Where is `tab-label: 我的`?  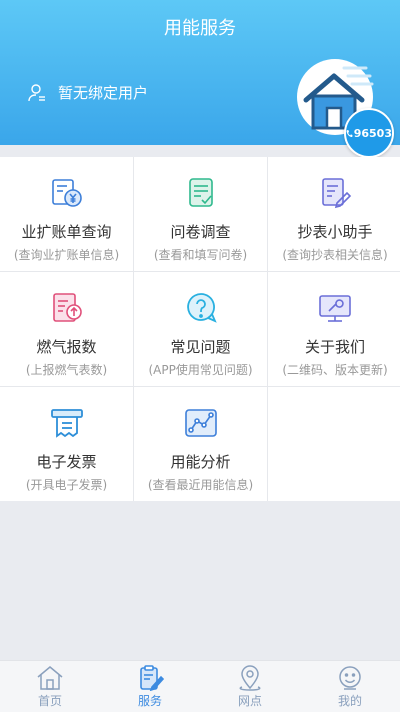 tab-label: 我的 is located at coordinates (349, 701).